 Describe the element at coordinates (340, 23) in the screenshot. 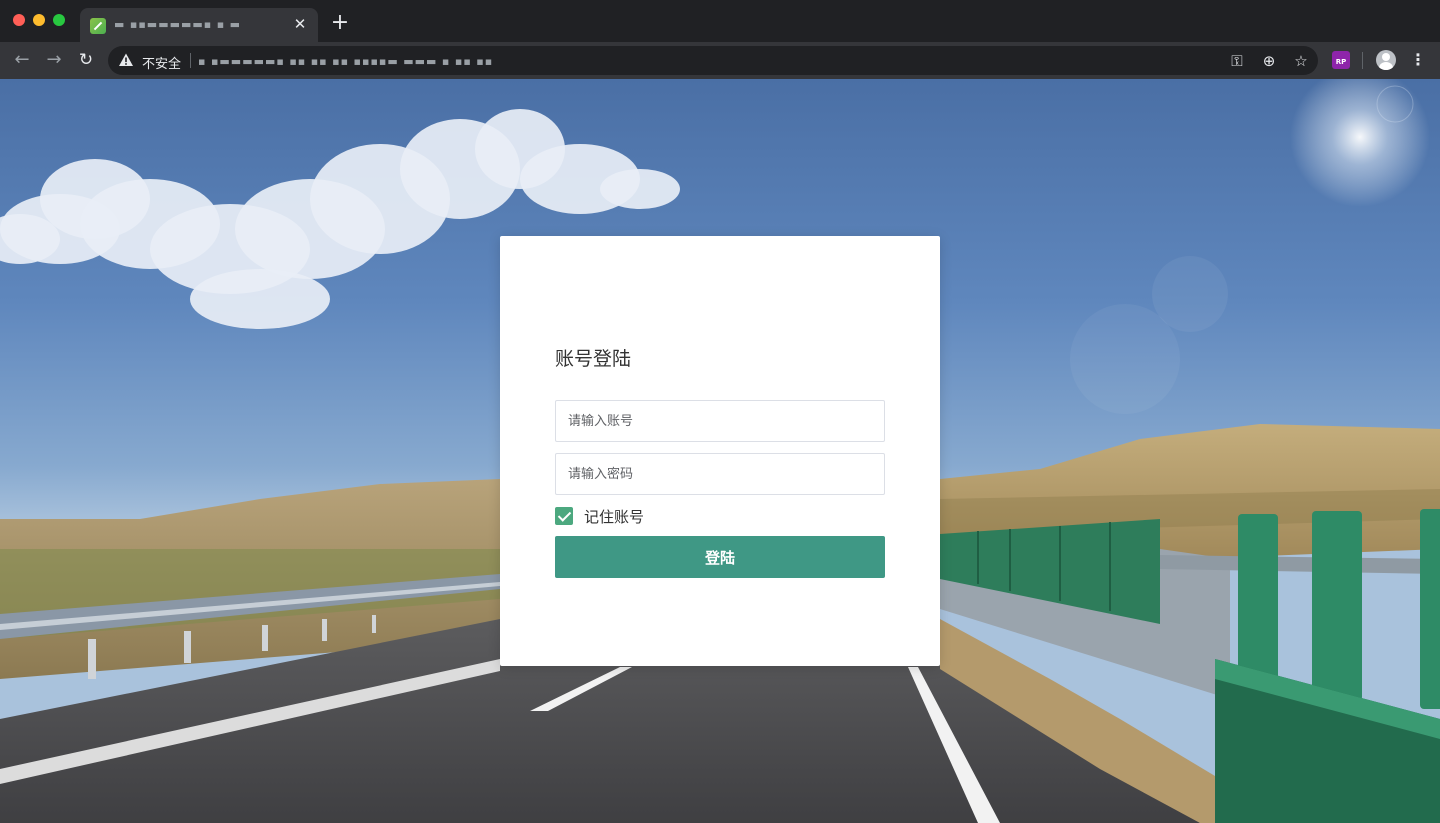

I see `new-tab-button: +` at that location.